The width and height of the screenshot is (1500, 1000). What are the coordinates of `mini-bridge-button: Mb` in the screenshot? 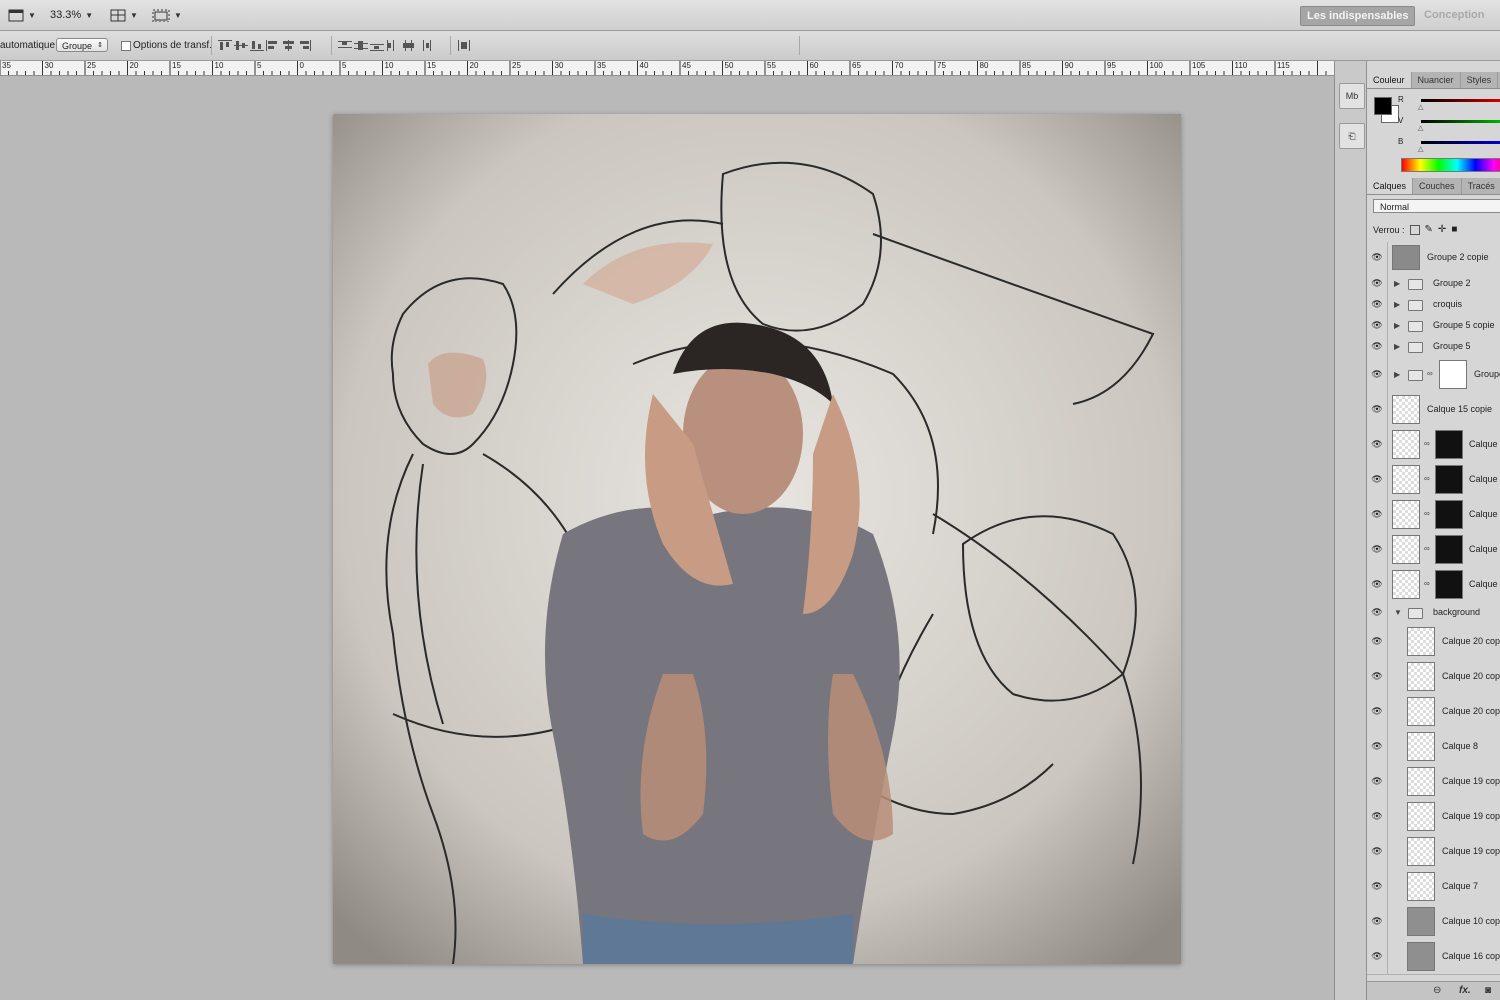 It's located at (1352, 96).